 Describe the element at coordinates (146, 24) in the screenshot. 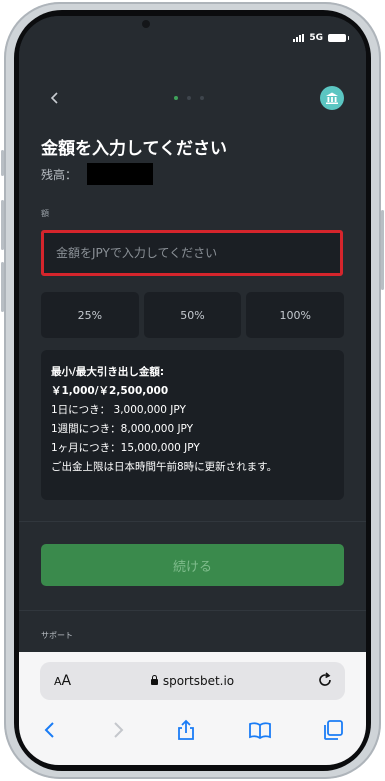

I see `camera-icon` at that location.